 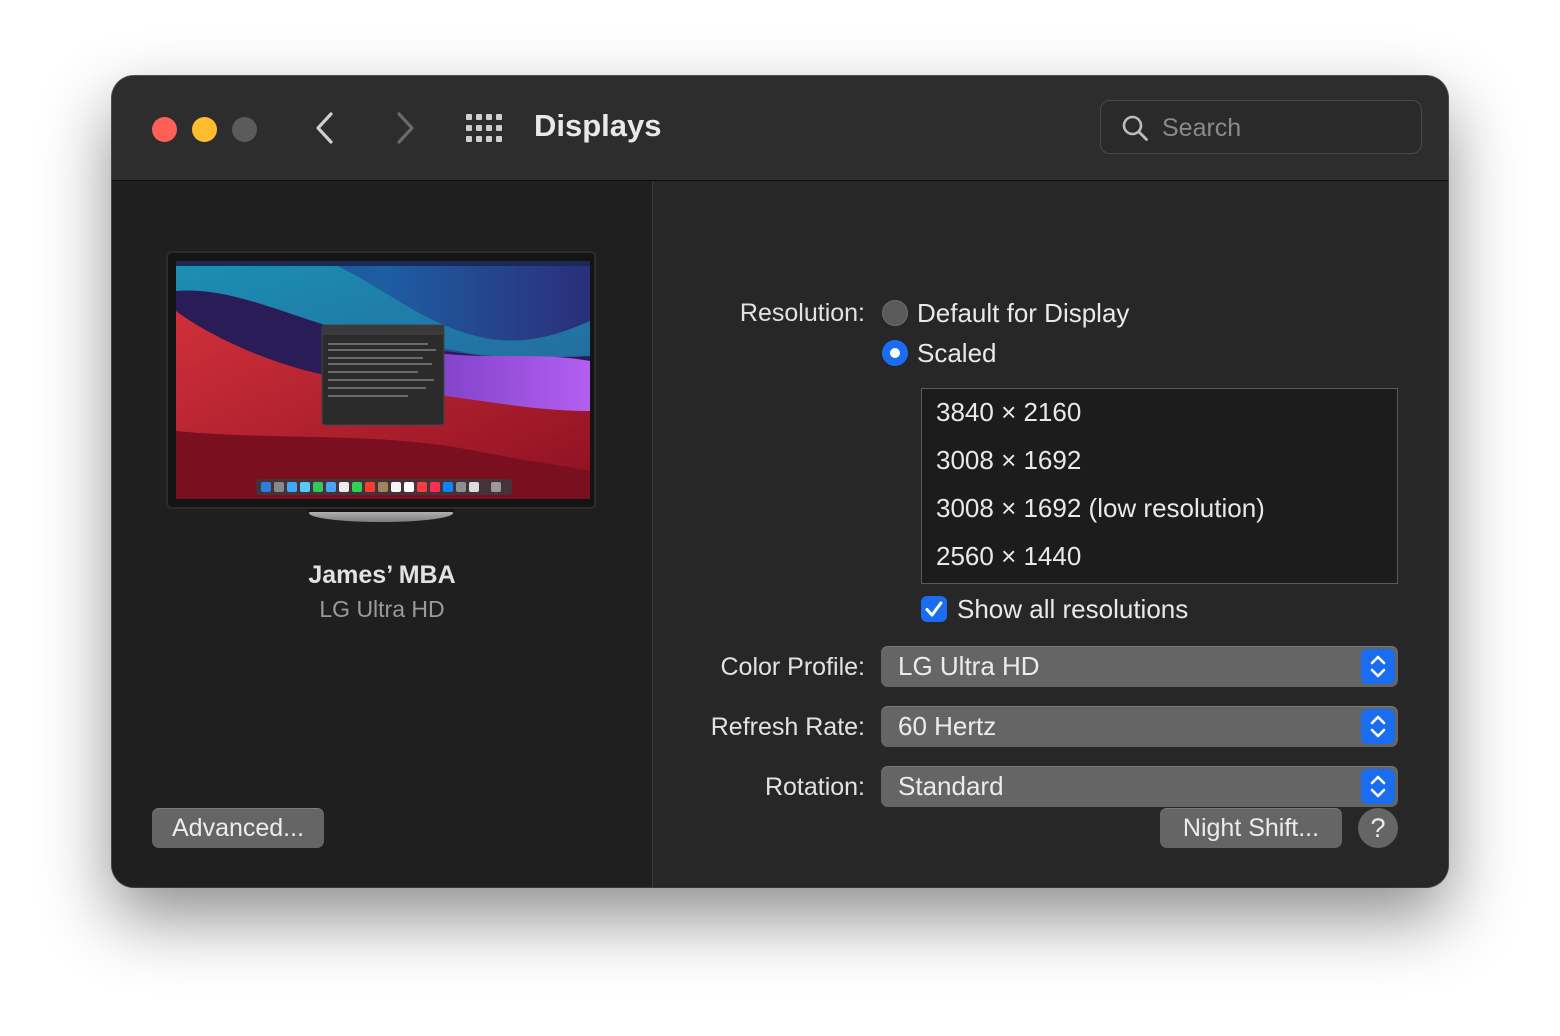 I want to click on show-all-resolutions-label: Show all resolutions, so click(x=1073, y=609).